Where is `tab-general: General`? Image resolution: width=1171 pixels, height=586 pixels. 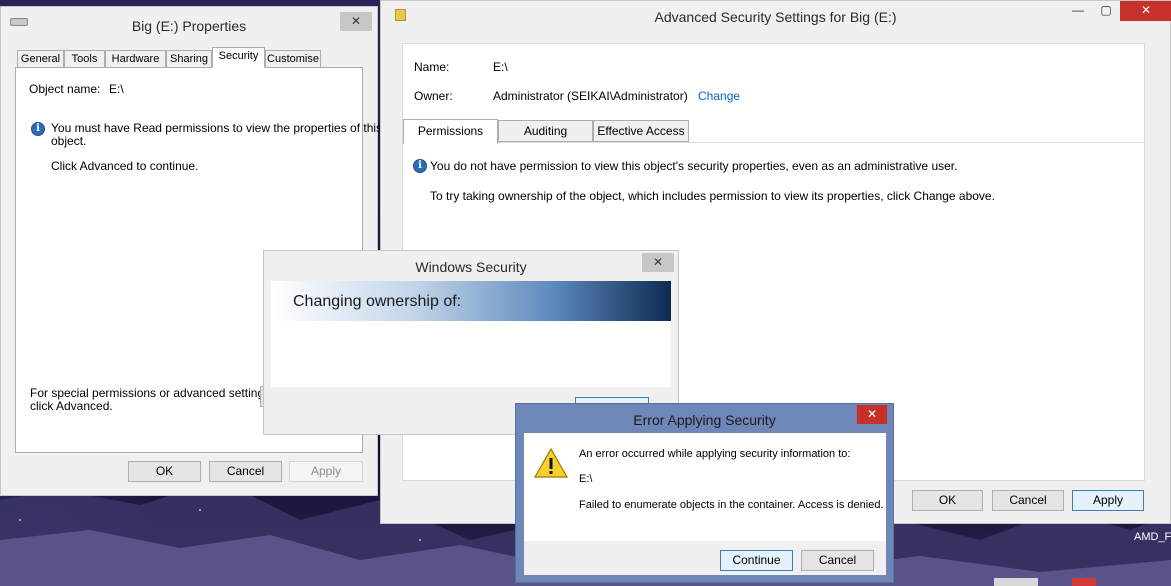
tab-general: General is located at coordinates (40, 59).